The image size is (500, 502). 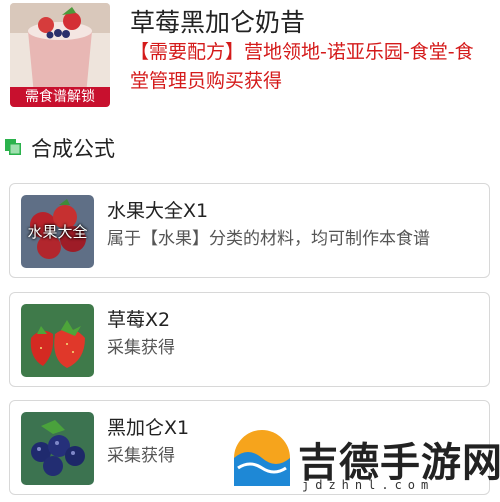 I want to click on recipe-title: 草莓黑加仑奶昔, so click(x=218, y=22).